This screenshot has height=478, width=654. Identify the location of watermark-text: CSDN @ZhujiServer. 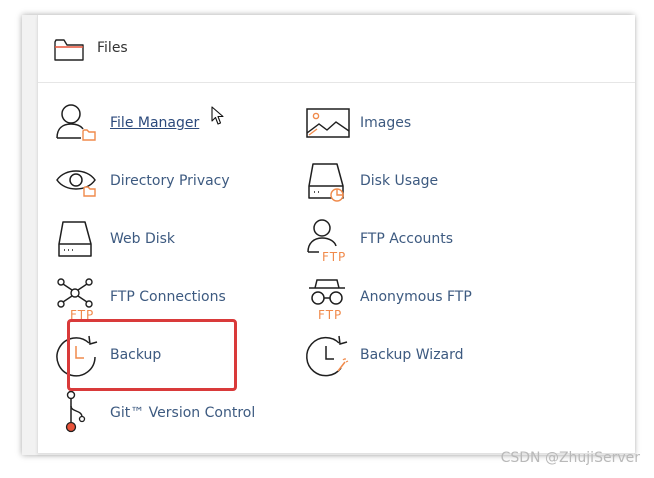
(570, 458).